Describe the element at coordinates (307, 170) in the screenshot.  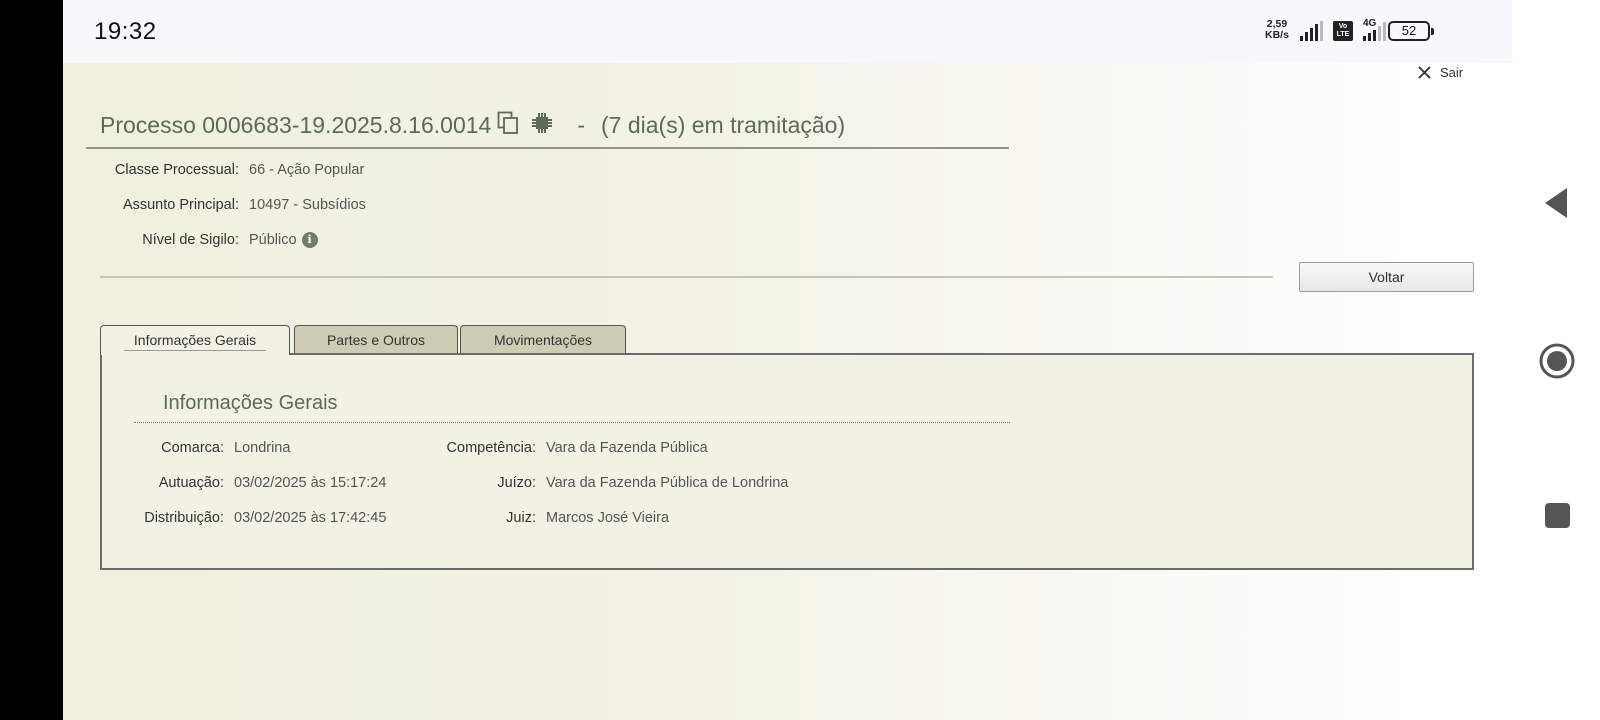
I see `classe-value: 66 - Ação Popular` at that location.